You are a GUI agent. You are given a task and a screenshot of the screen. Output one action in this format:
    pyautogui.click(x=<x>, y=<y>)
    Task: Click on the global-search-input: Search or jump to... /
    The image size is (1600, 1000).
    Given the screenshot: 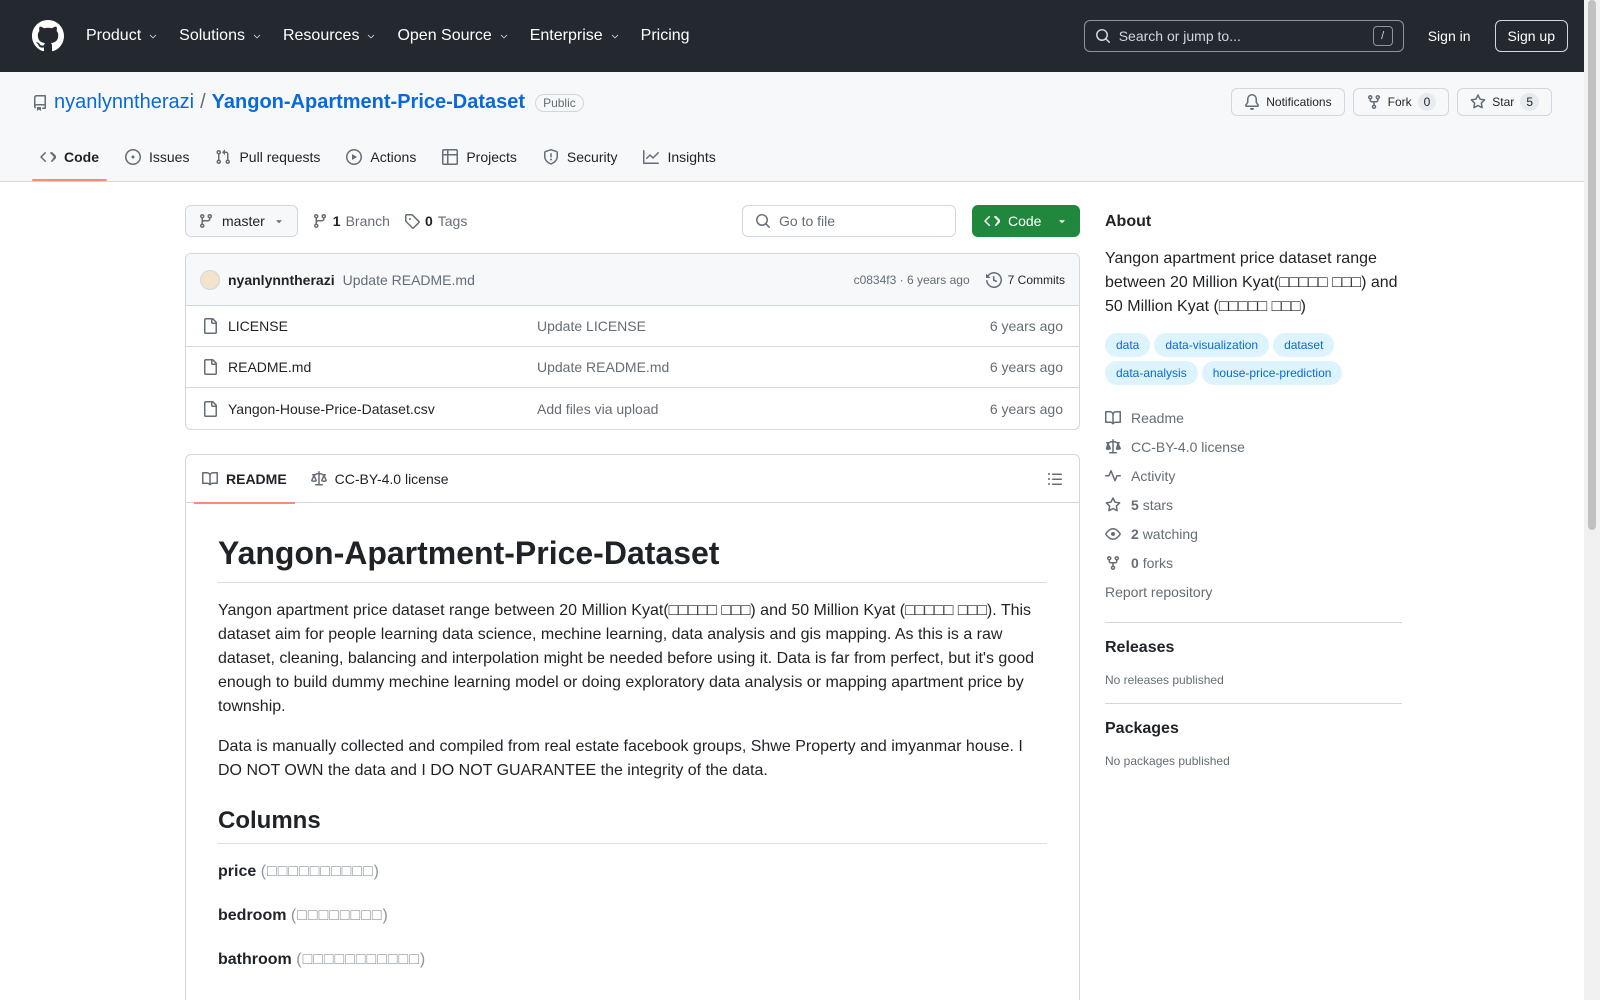 What is the action you would take?
    pyautogui.click(x=1243, y=36)
    